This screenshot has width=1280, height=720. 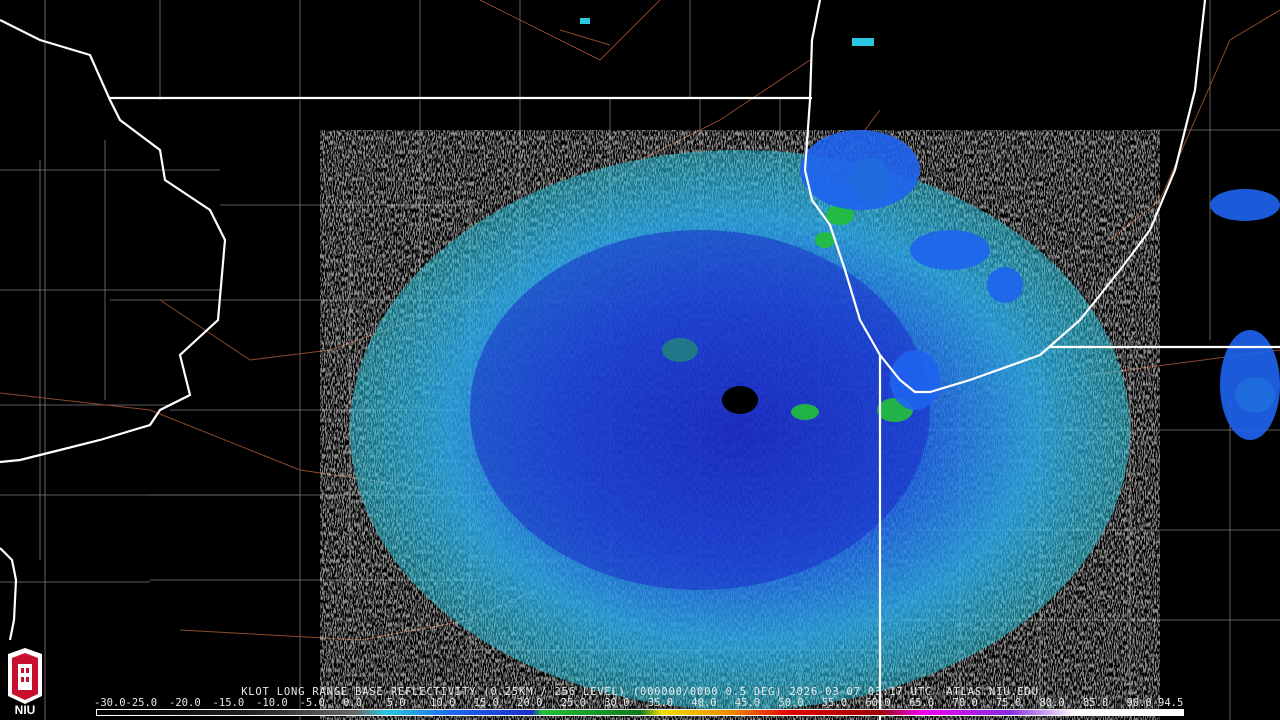 What do you see at coordinates (1171, 703) in the screenshot?
I see `colorbar-label: 94.5` at bounding box center [1171, 703].